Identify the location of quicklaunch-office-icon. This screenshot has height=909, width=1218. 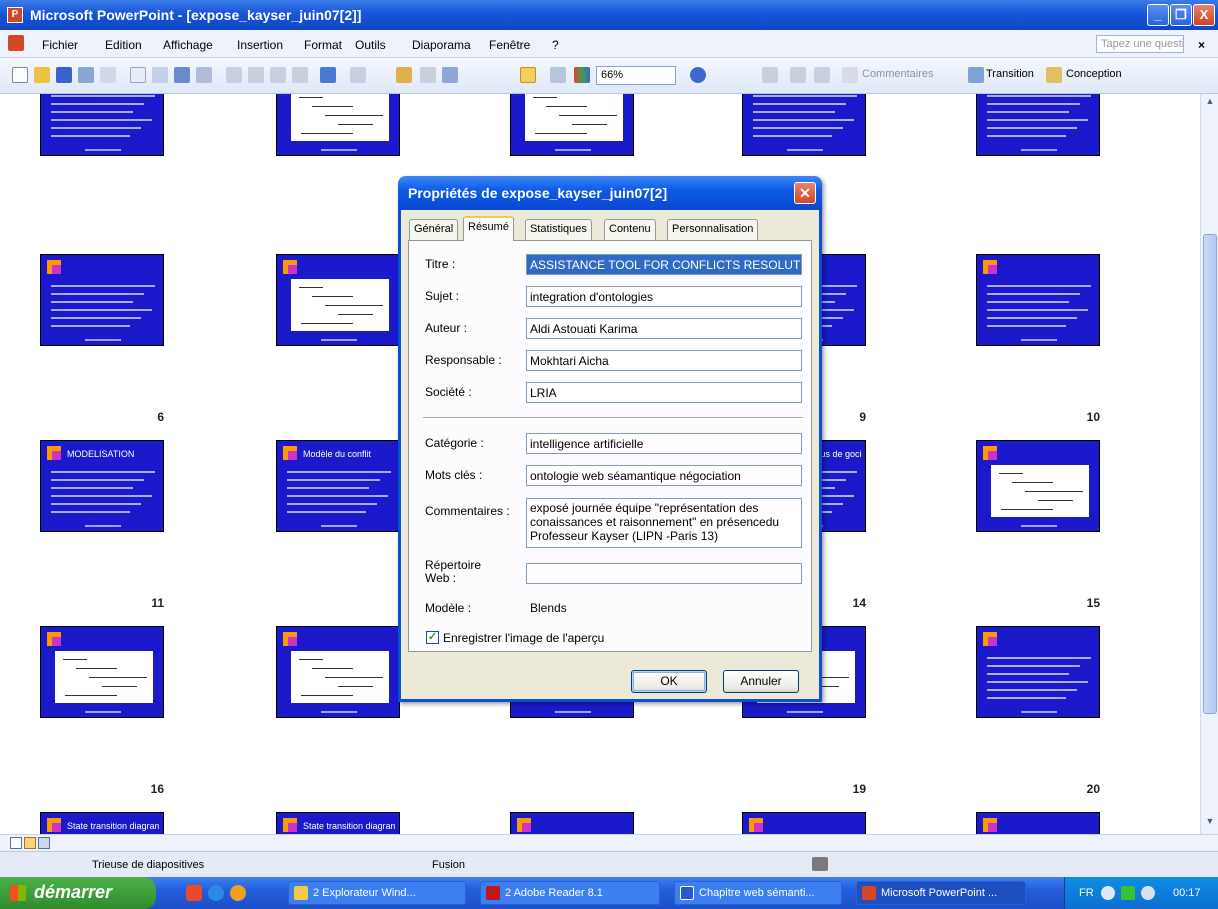
(194, 893).